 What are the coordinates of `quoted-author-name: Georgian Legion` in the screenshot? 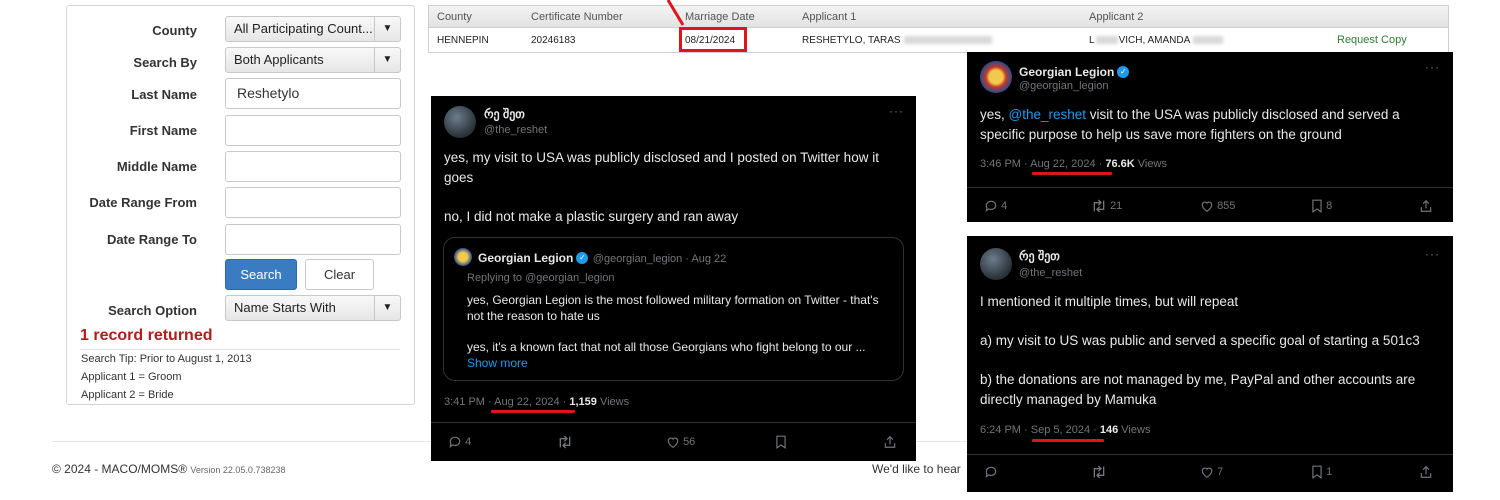 It's located at (525, 258).